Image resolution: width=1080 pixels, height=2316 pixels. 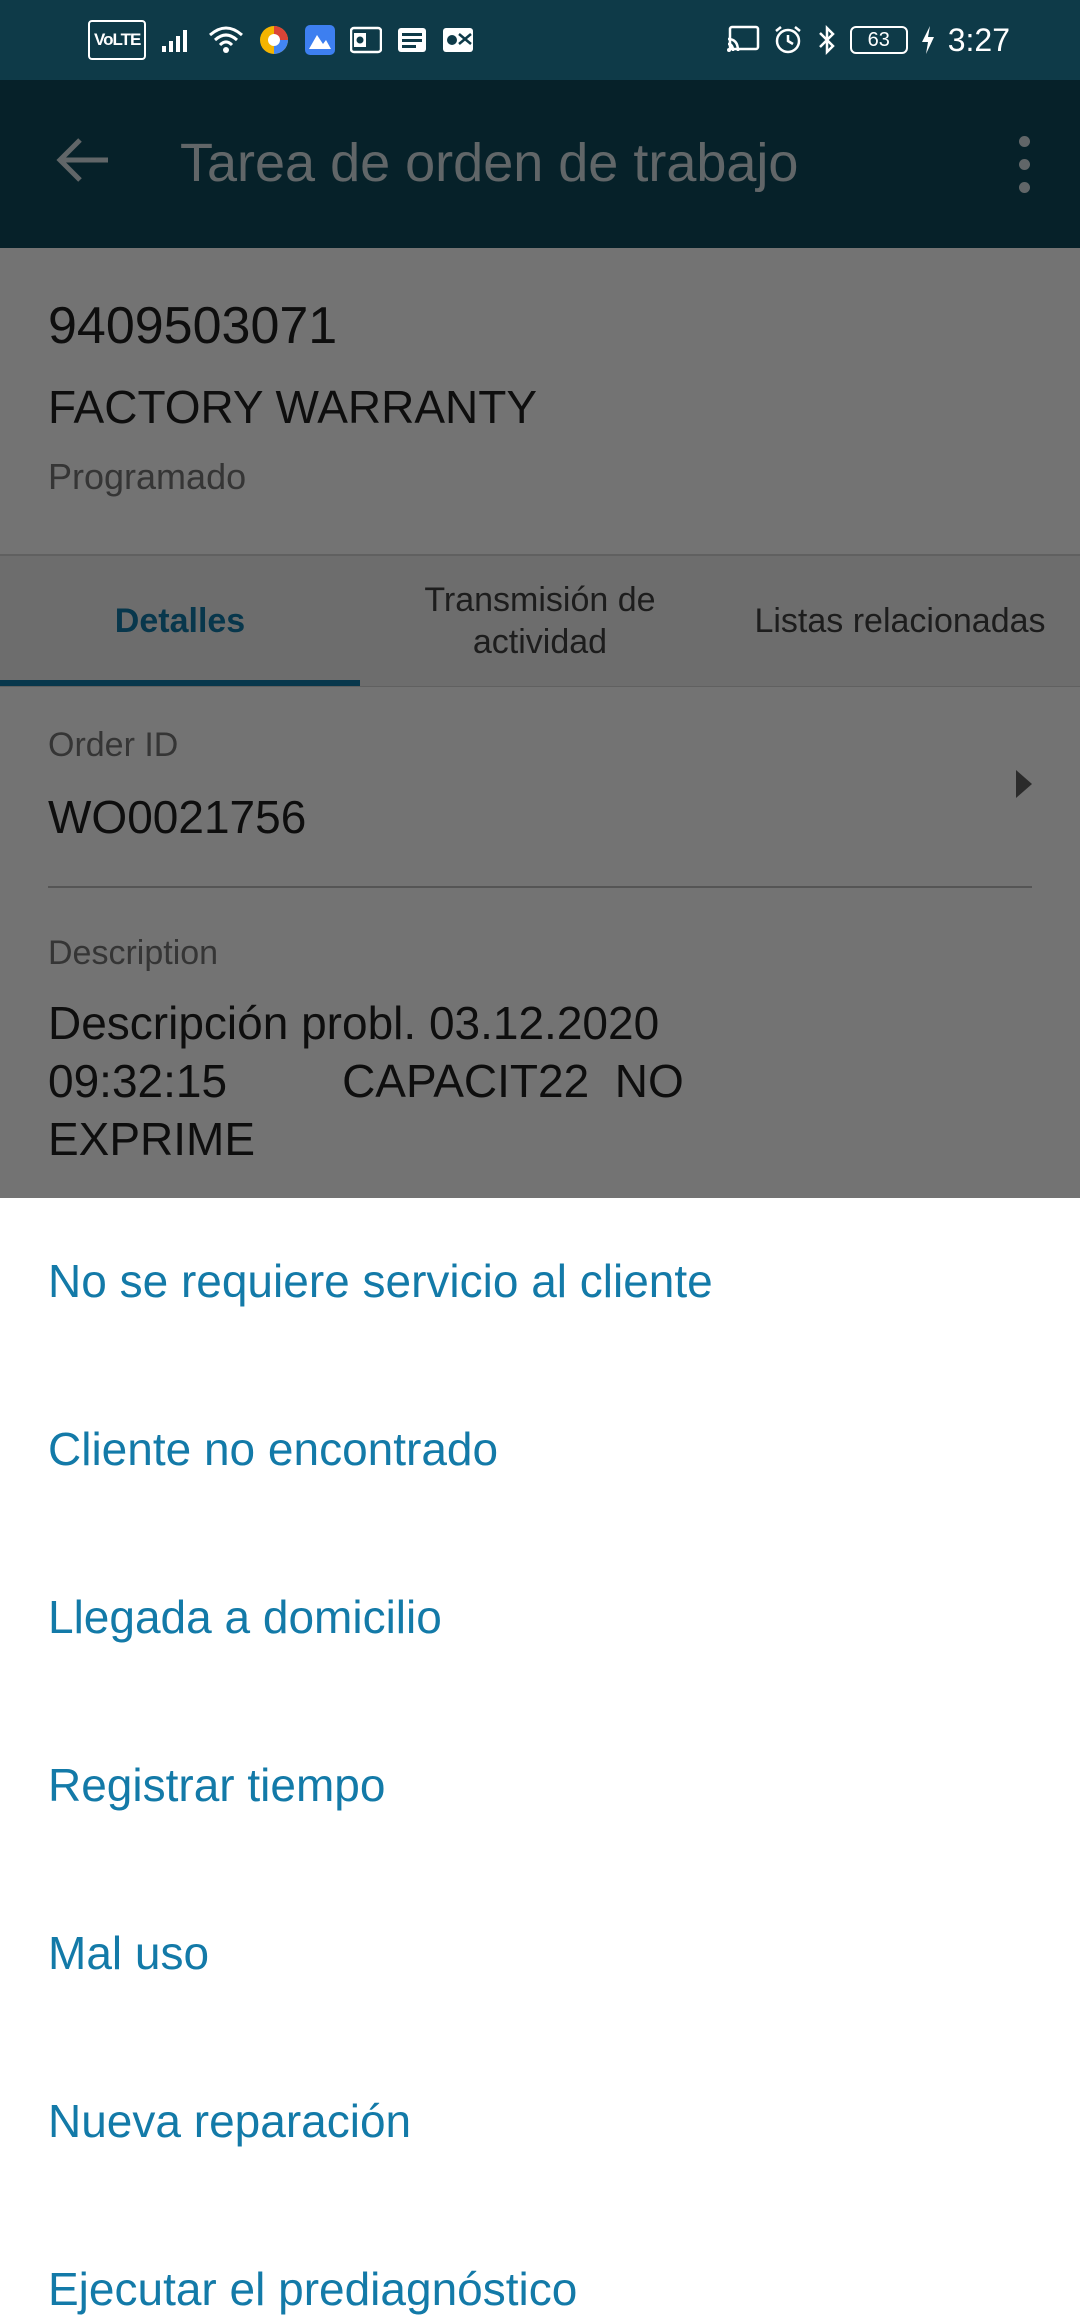 I want to click on status-bar: VoLTE 63 3:27, so click(x=540, y=40).